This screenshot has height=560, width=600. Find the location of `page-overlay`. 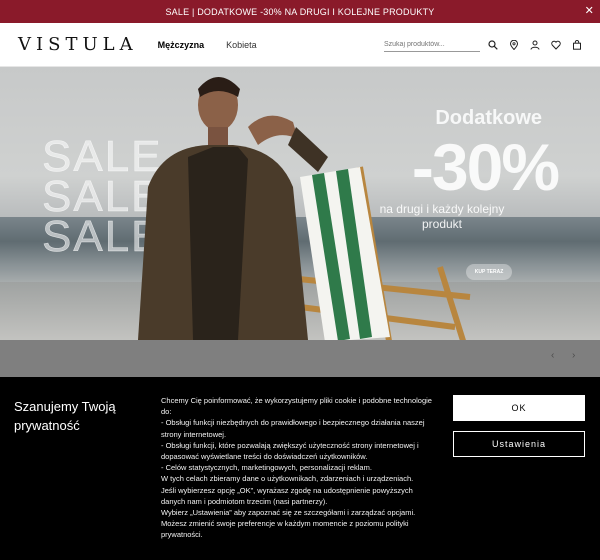

page-overlay is located at coordinates (300, 358).